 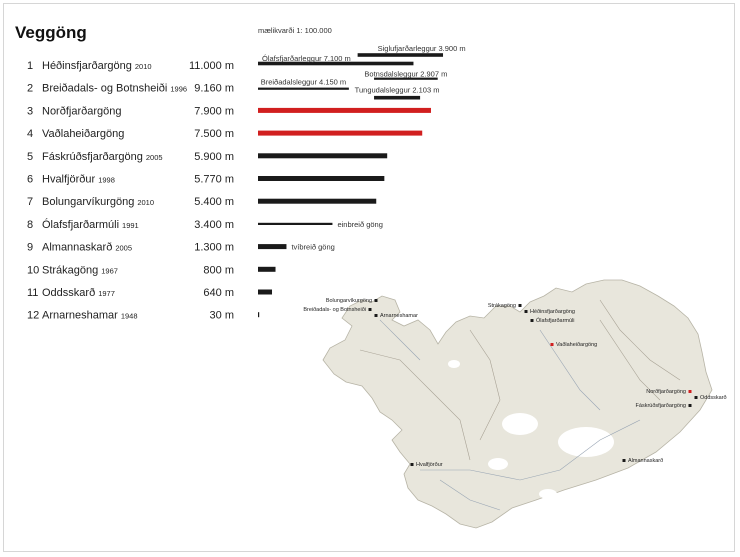 What do you see at coordinates (30, 202) in the screenshot?
I see `row-rank: 7` at bounding box center [30, 202].